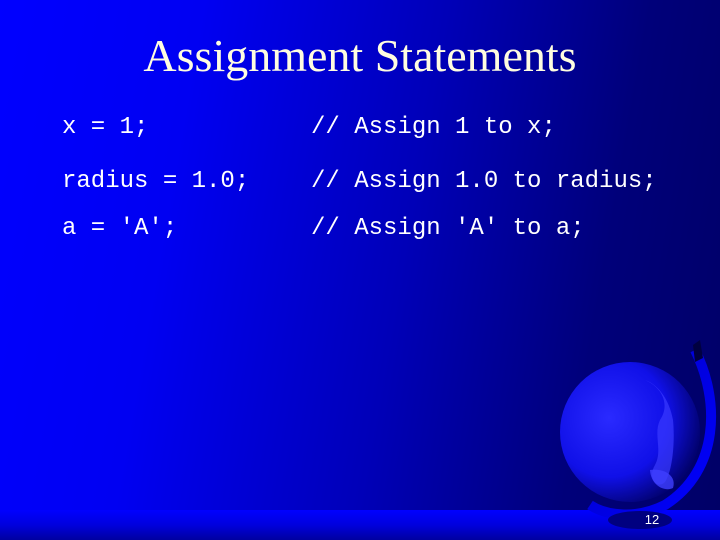 Image resolution: width=720 pixels, height=540 pixels. I want to click on statement-comment-1: // Assign 1 to x;, so click(433, 127).